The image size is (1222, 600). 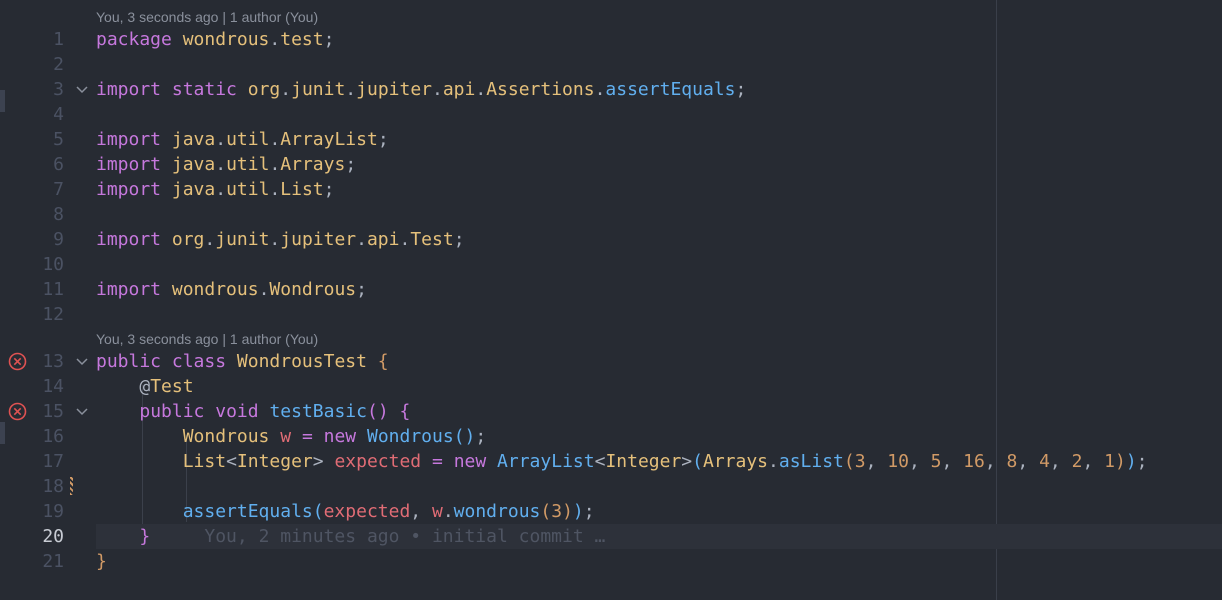 What do you see at coordinates (611, 436) in the screenshot?
I see `code-line: 16 Wondrous w = new Wondrous();` at bounding box center [611, 436].